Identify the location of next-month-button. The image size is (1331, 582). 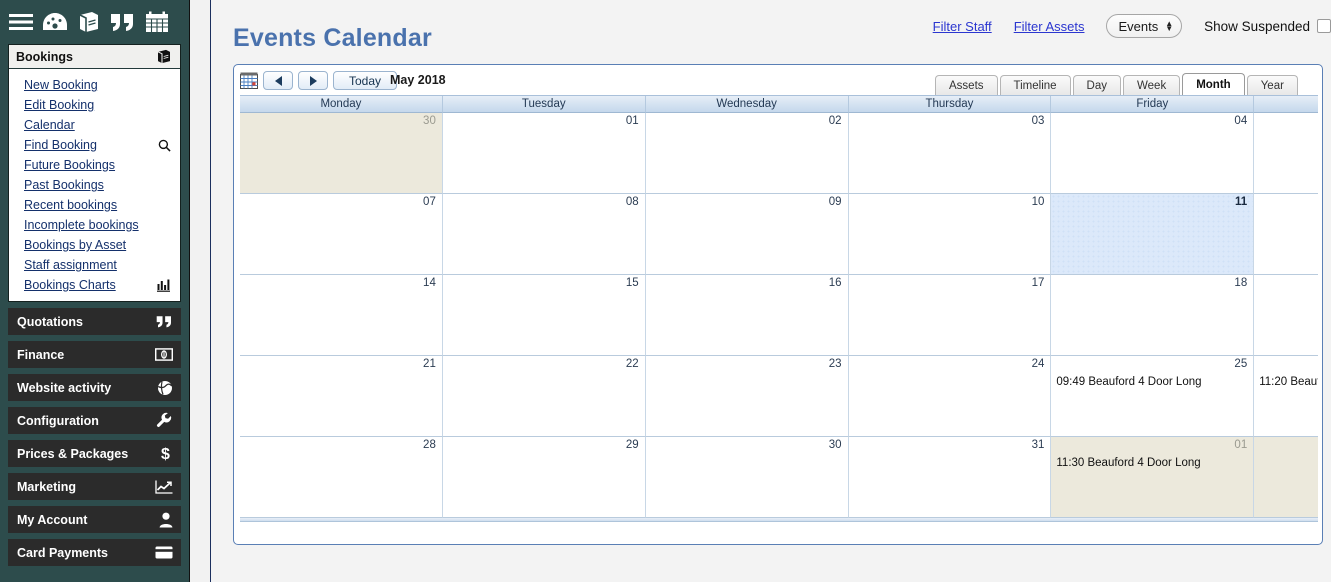
(313, 80).